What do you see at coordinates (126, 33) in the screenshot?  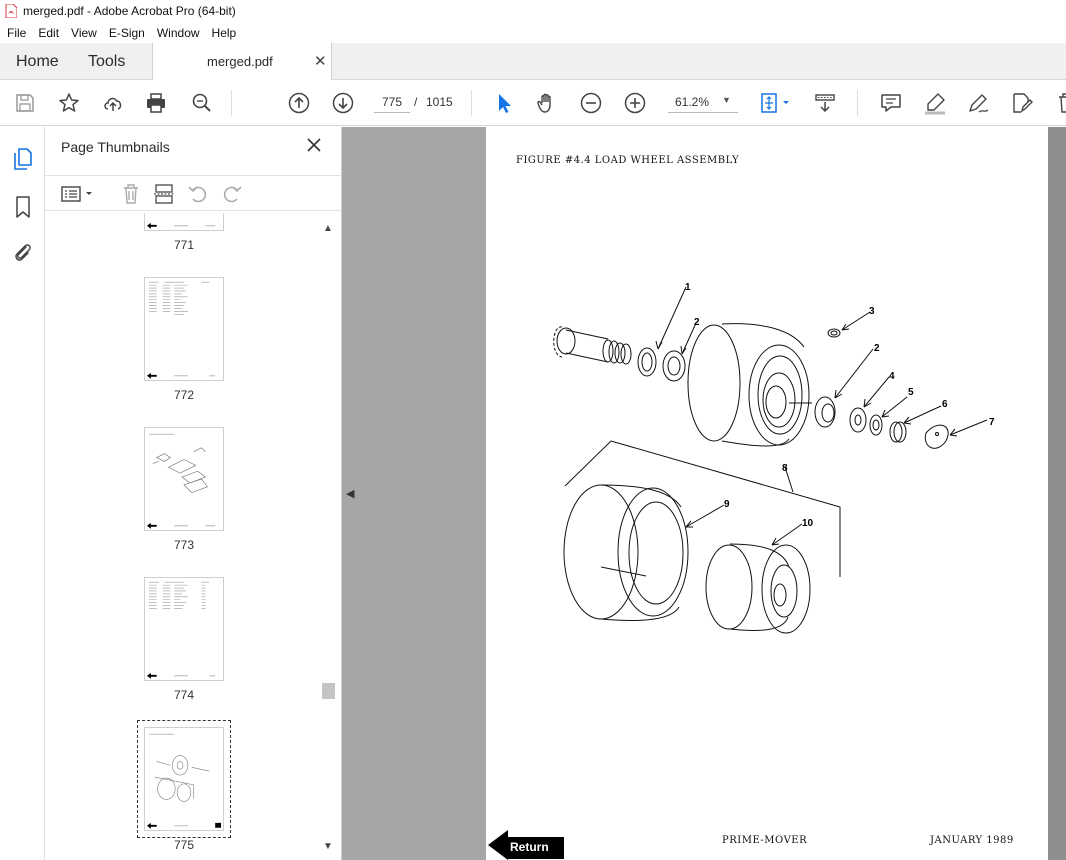 I see `menu-esign: E-Sign` at bounding box center [126, 33].